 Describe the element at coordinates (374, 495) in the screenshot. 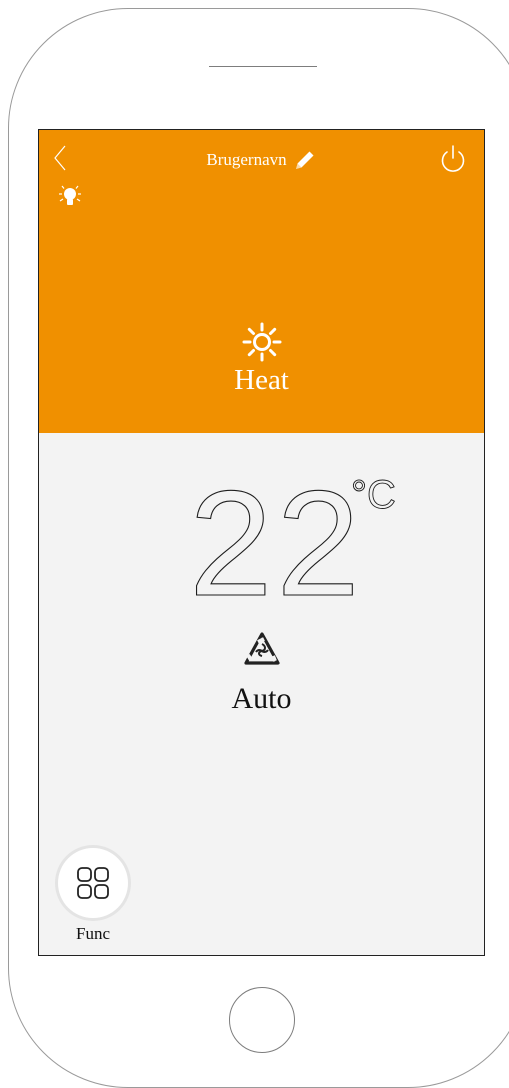

I see `temperature-unit: °C` at that location.